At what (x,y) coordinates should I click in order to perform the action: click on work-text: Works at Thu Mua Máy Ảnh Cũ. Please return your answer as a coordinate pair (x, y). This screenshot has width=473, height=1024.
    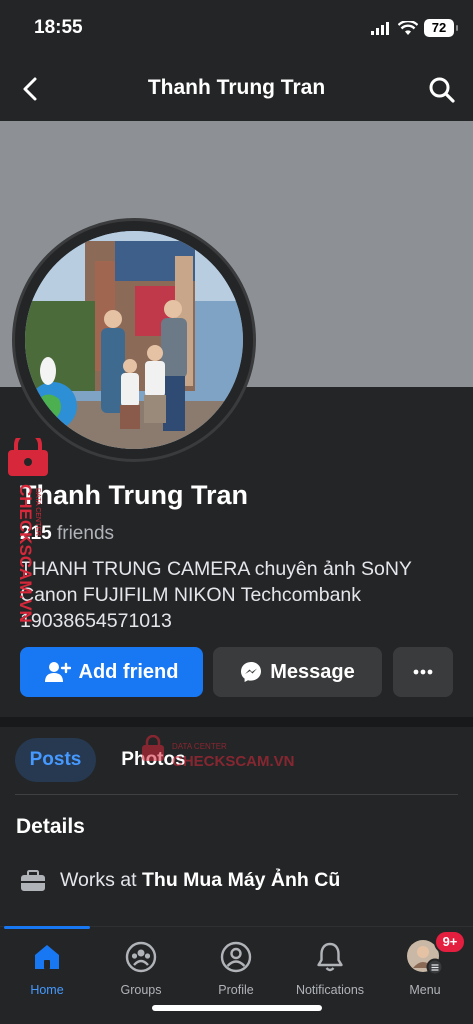
    Looking at the image, I should click on (200, 880).